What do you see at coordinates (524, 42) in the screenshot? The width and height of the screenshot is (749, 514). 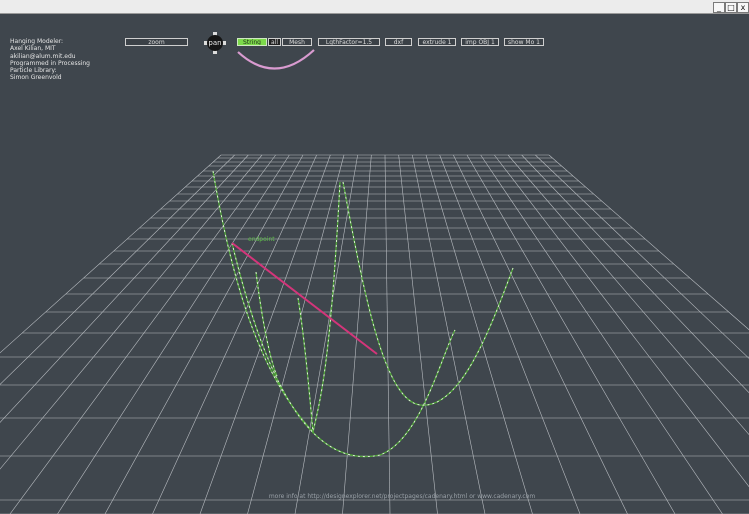 I see `show-model-button: show Mo 1` at bounding box center [524, 42].